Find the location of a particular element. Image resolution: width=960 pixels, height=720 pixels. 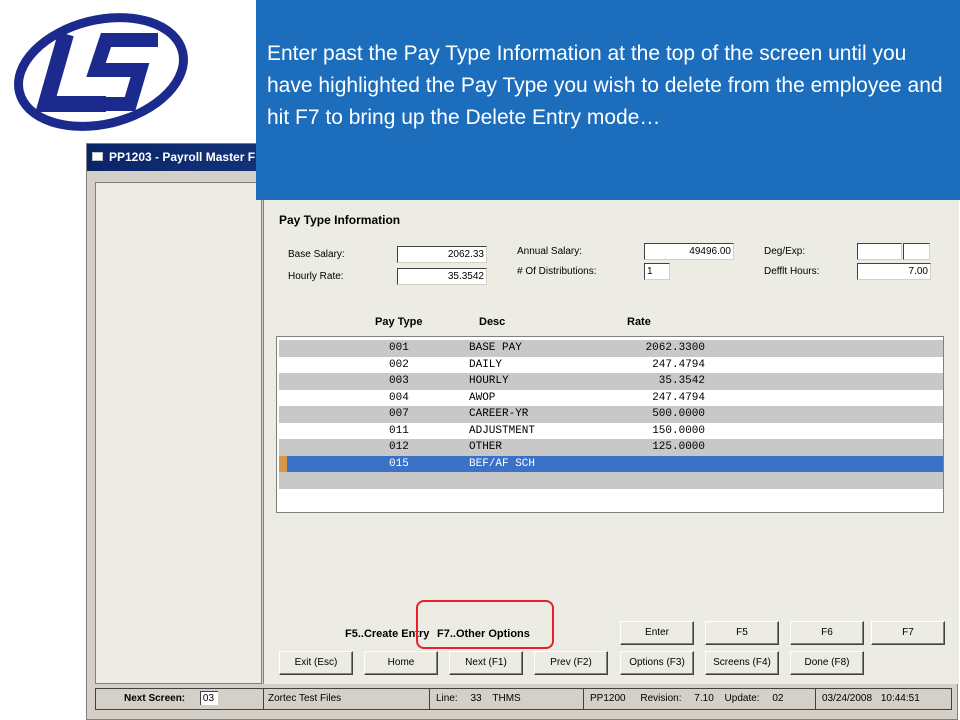

cell-desc: OTHER is located at coordinates (486, 447).